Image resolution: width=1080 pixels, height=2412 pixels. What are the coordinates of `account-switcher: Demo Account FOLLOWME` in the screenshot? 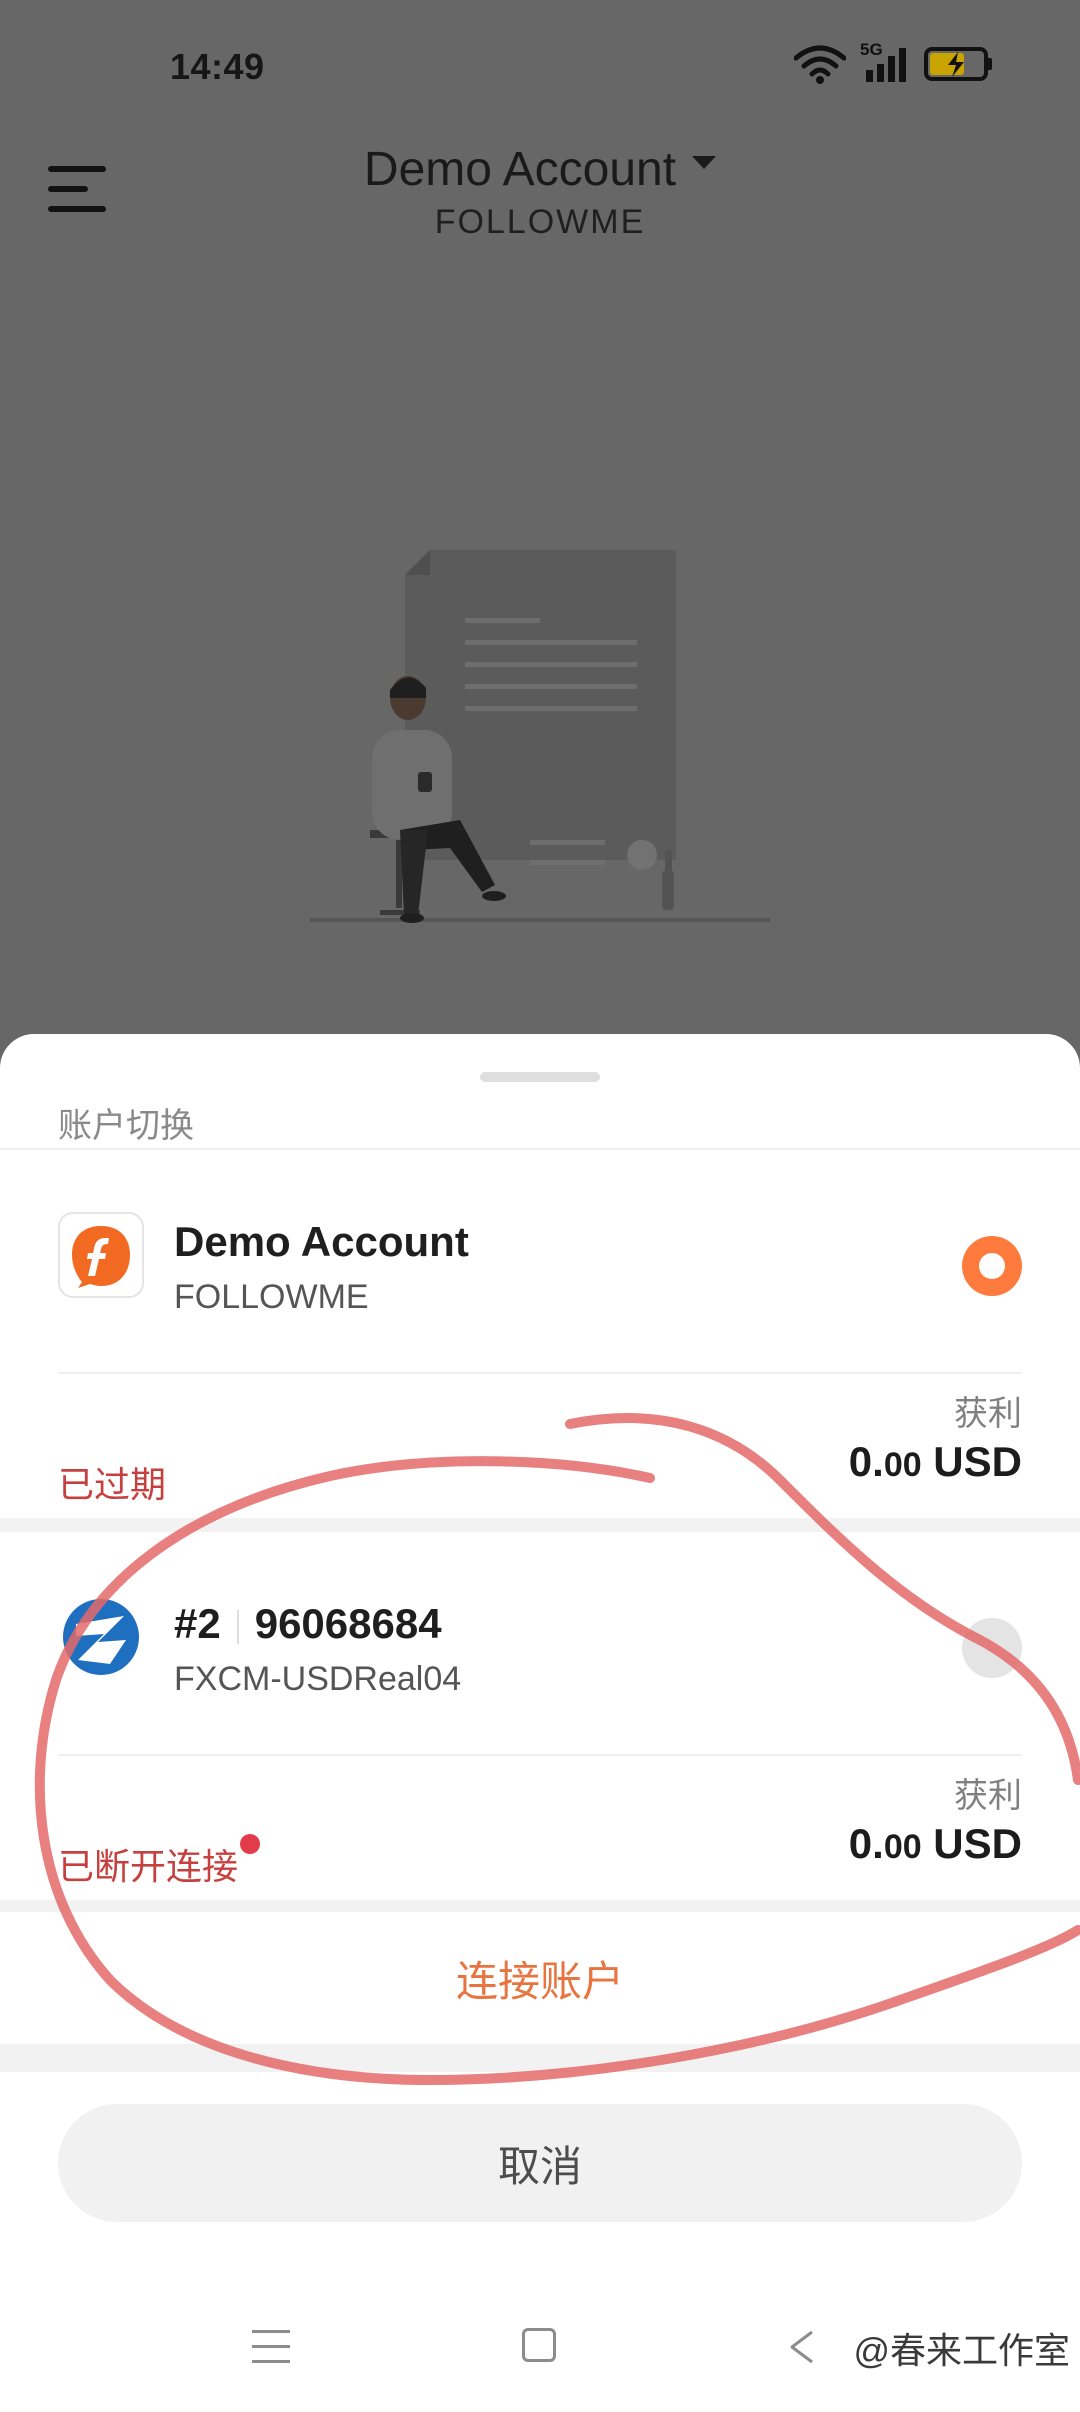 It's located at (540, 192).